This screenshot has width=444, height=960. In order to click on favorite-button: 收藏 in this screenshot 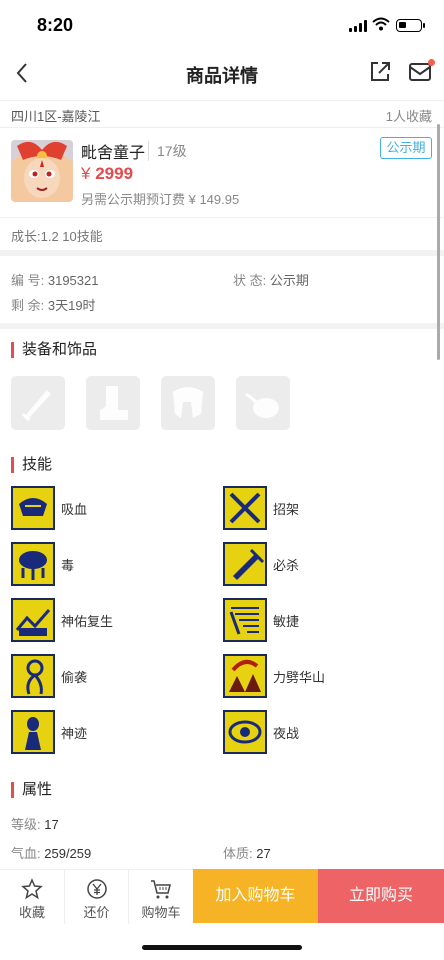, I will do `click(32, 897)`.